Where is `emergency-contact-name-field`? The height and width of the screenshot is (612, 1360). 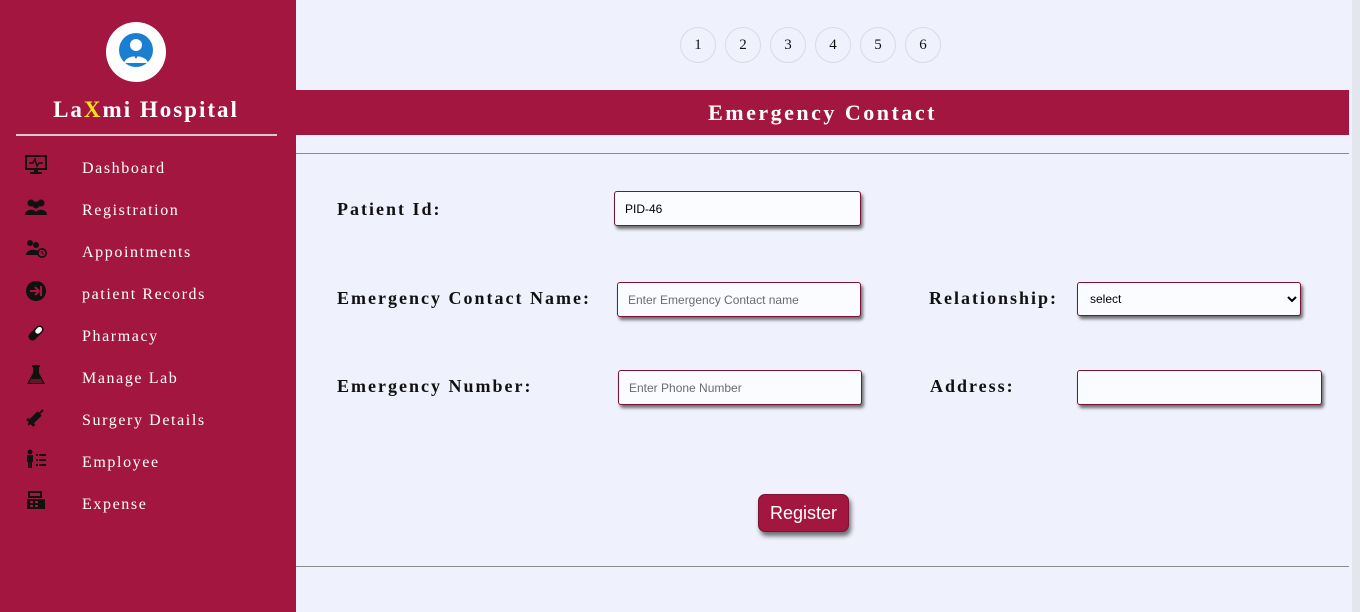
emergency-contact-name-field is located at coordinates (739, 299).